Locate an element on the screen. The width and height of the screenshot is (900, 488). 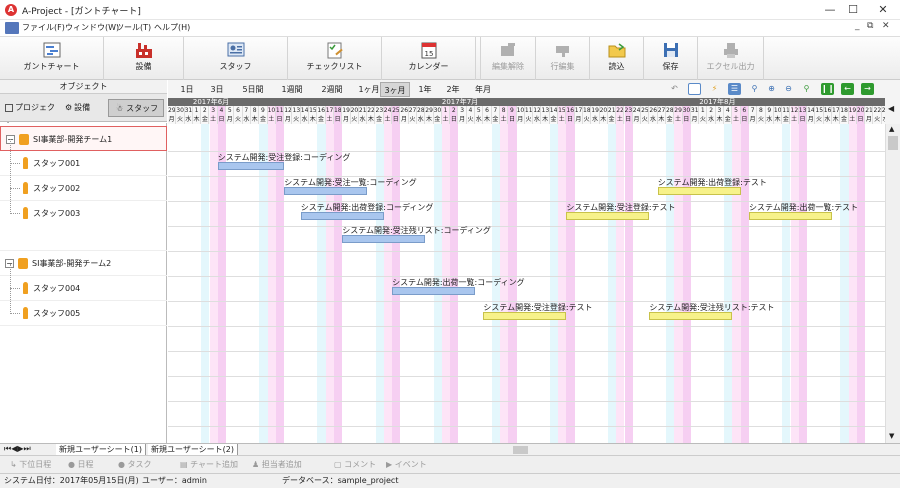
team-label: SI事業部-開発チーム1 is located at coordinates (73, 139).